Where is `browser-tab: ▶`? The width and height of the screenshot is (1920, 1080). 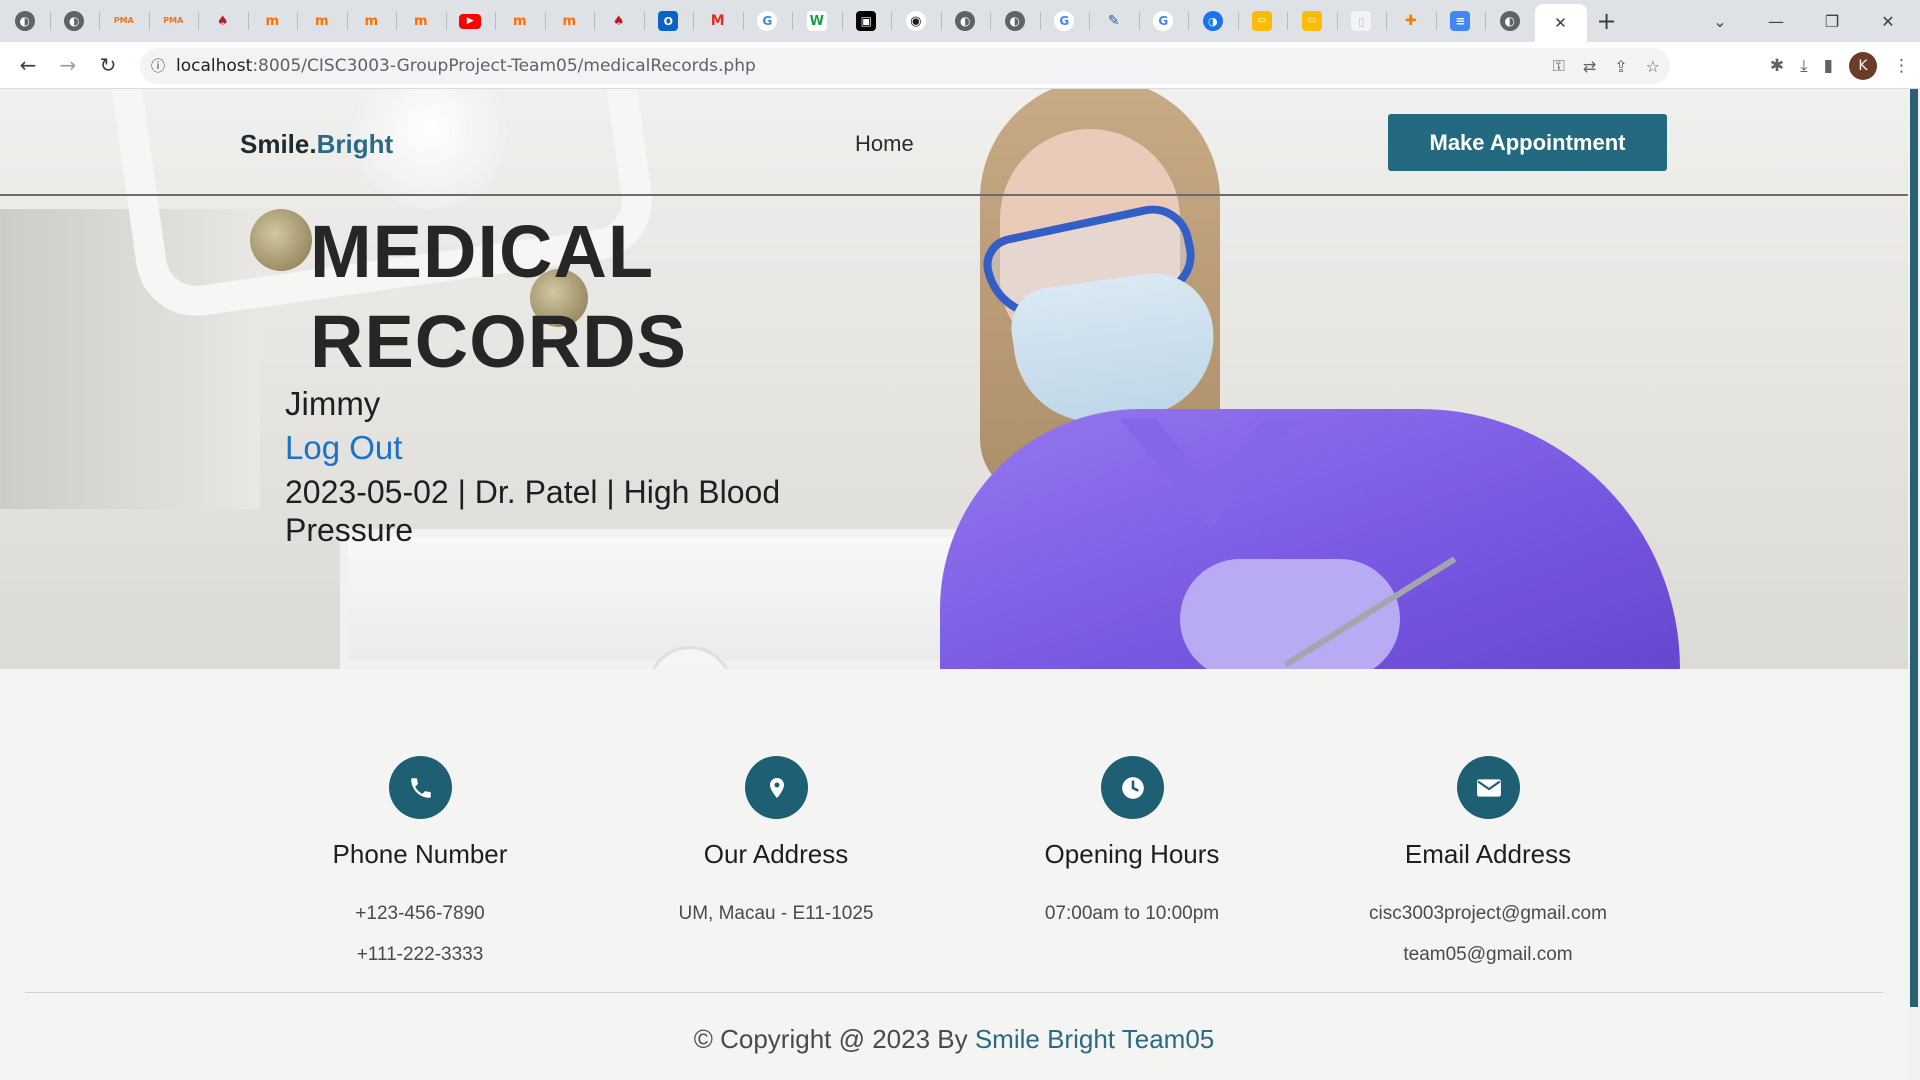 browser-tab: ▶ is located at coordinates (470, 21).